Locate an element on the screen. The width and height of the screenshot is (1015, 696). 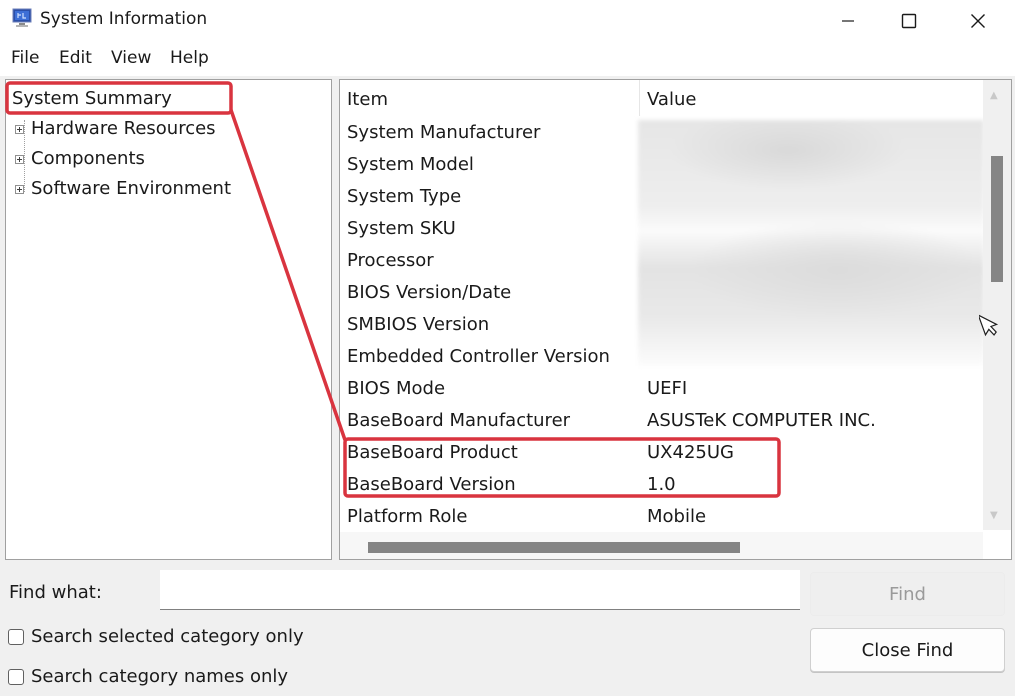
cell-item: Processor is located at coordinates (390, 260).